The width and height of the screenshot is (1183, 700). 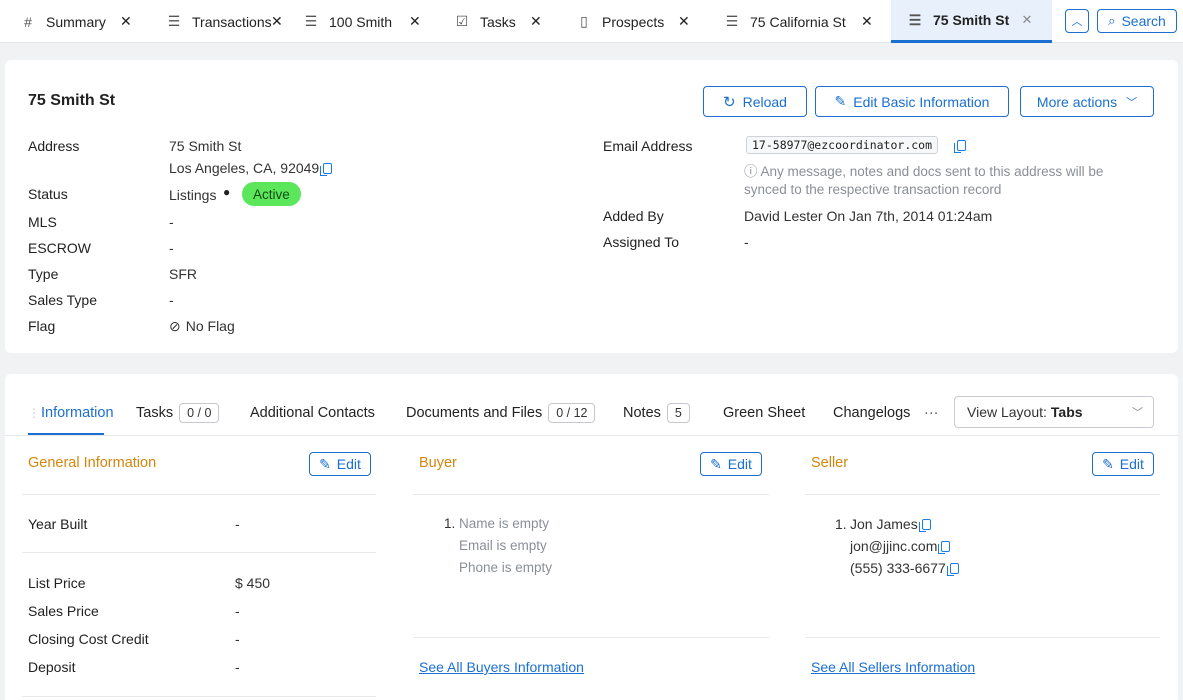 I want to click on seller-phone-row: (555) 333-6677, so click(x=904, y=568).